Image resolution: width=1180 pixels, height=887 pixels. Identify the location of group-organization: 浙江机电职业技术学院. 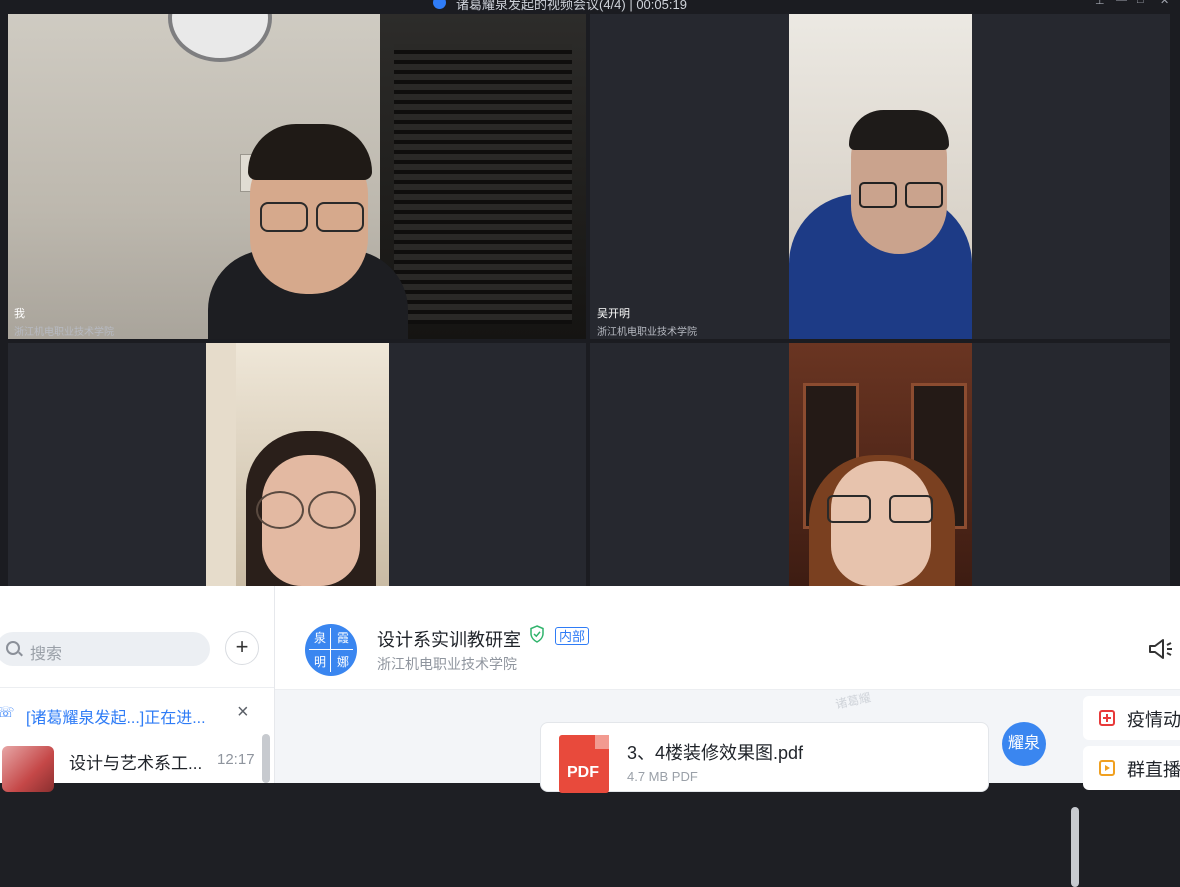
(447, 664).